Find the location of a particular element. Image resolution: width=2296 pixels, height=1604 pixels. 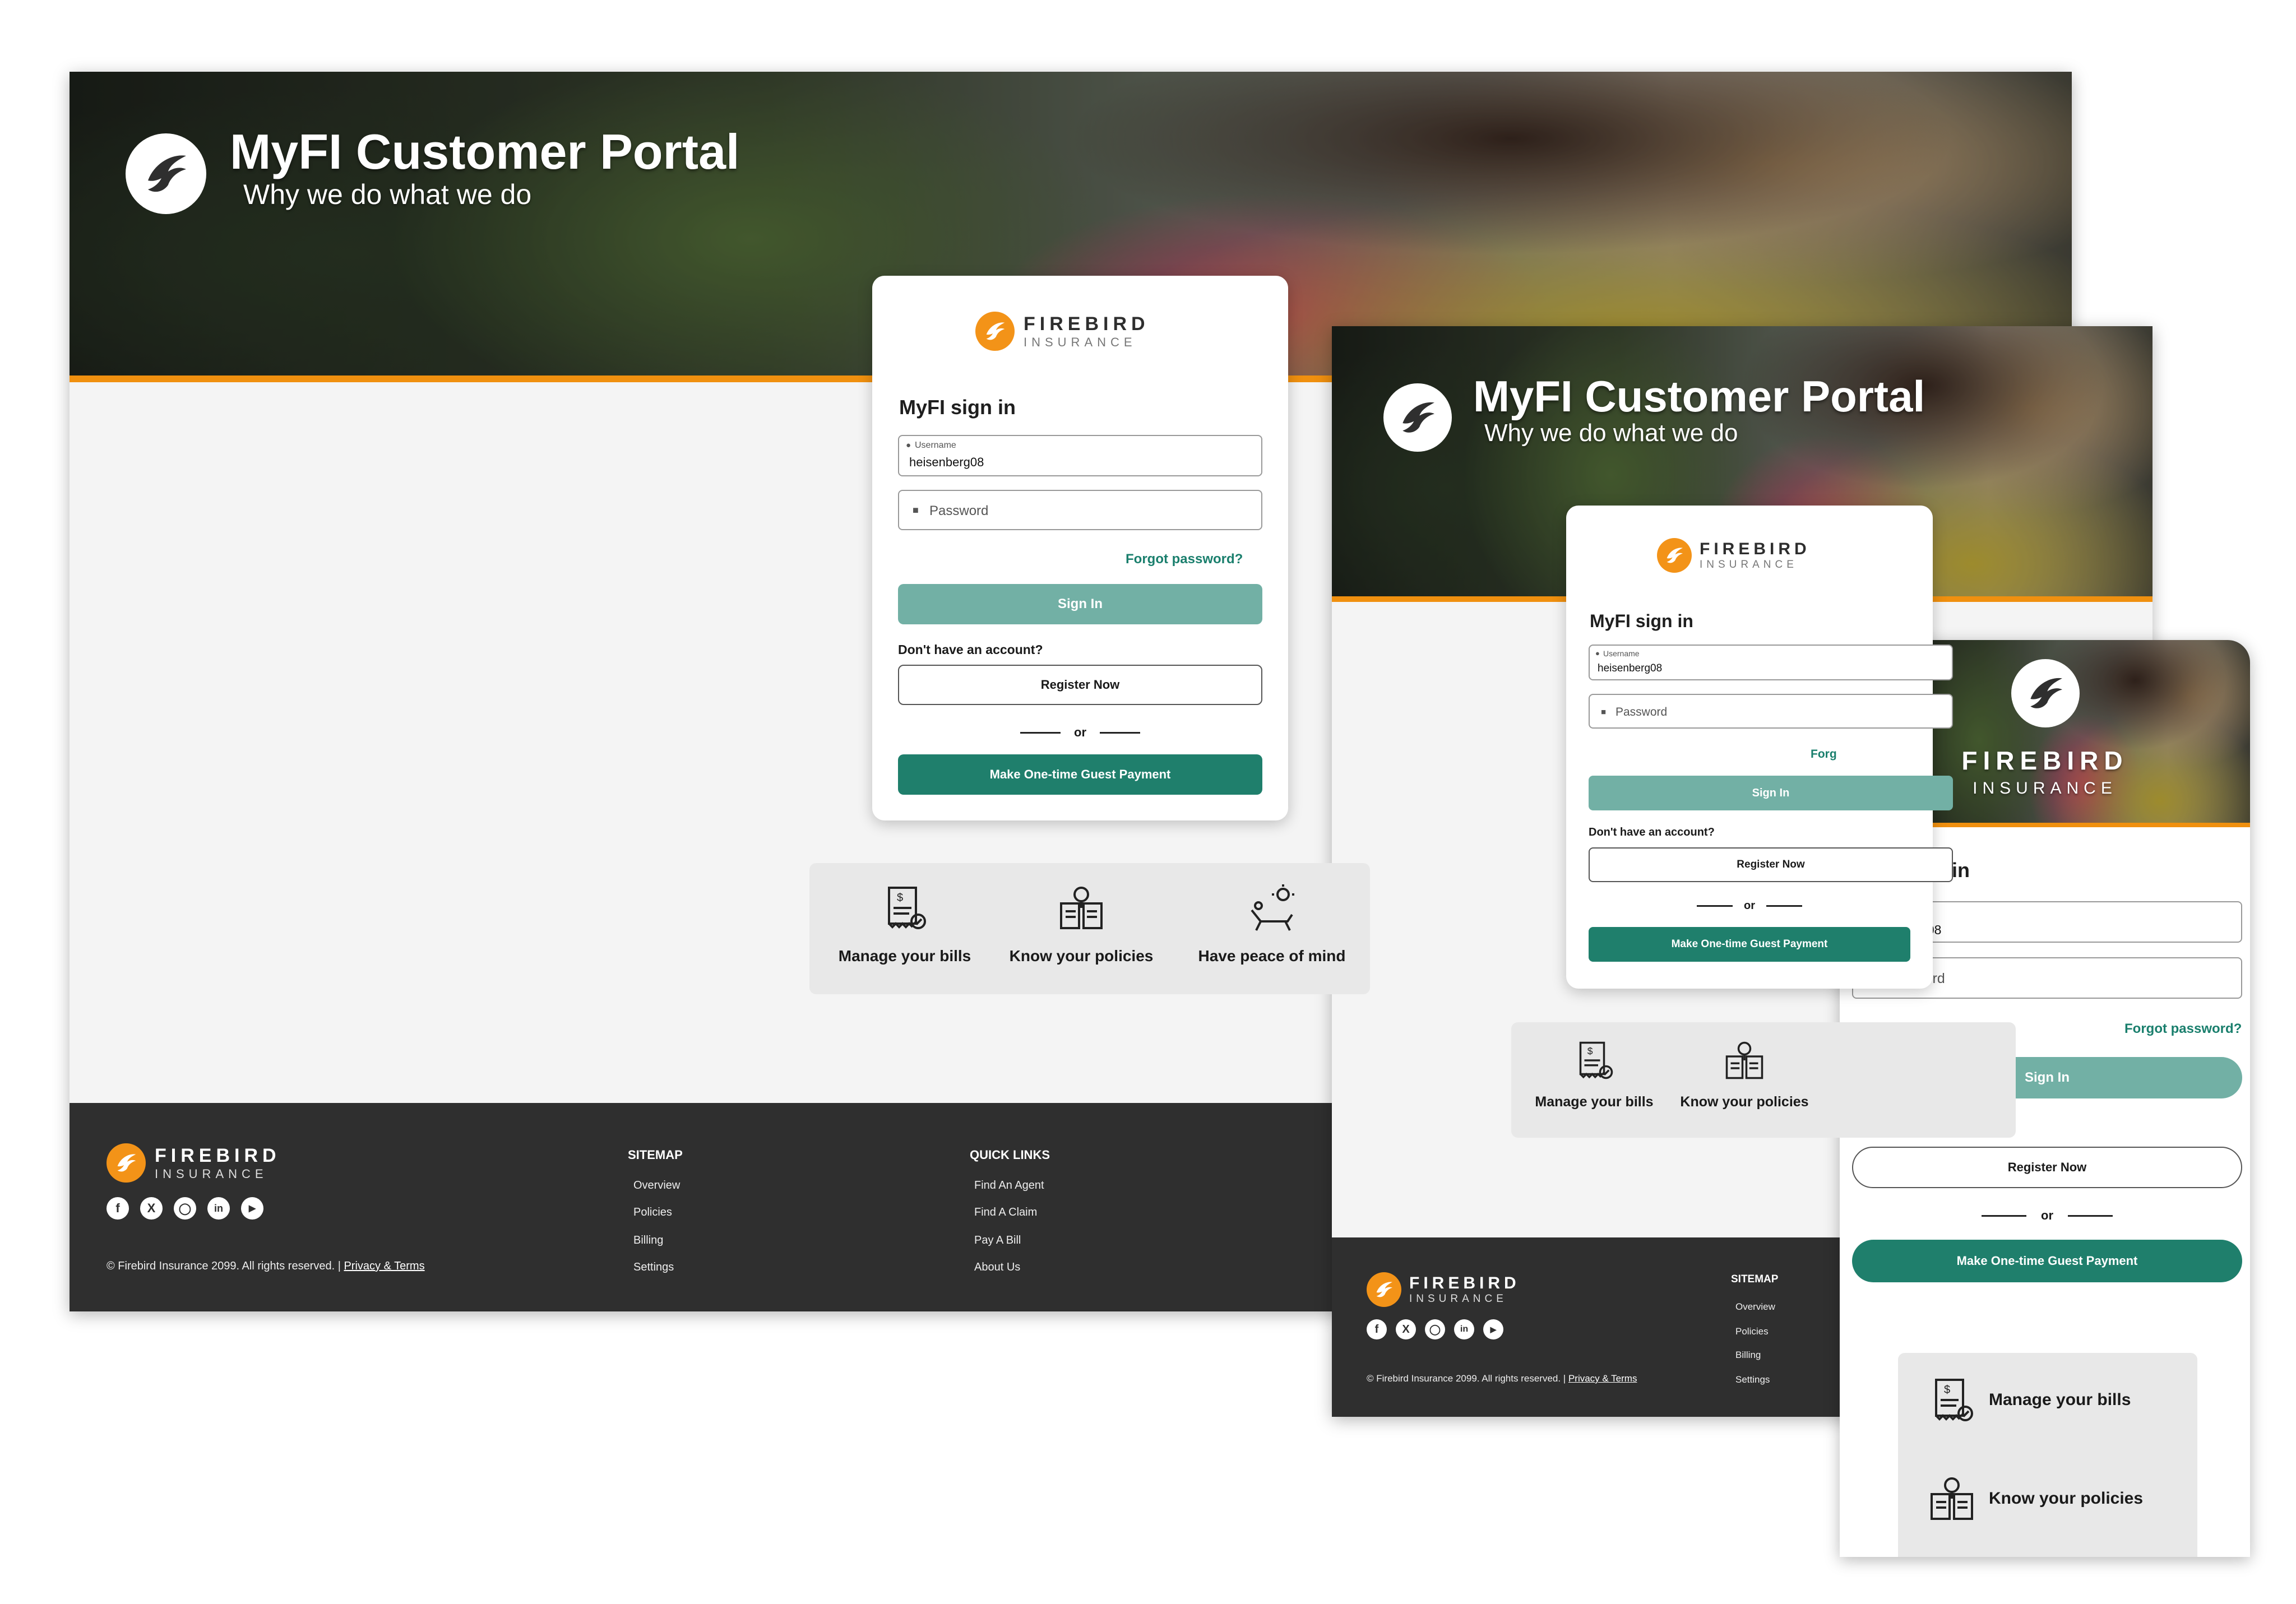

card-brand: FIREBIRD INSURANCE is located at coordinates (1062, 332).